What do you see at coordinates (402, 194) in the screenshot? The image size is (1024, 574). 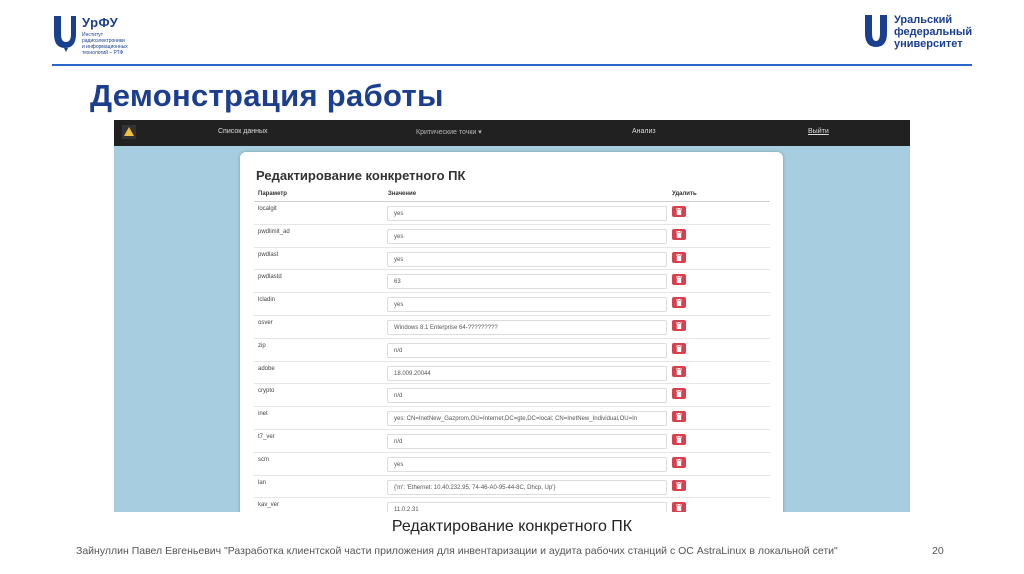 I see `column-header-value: Значение` at bounding box center [402, 194].